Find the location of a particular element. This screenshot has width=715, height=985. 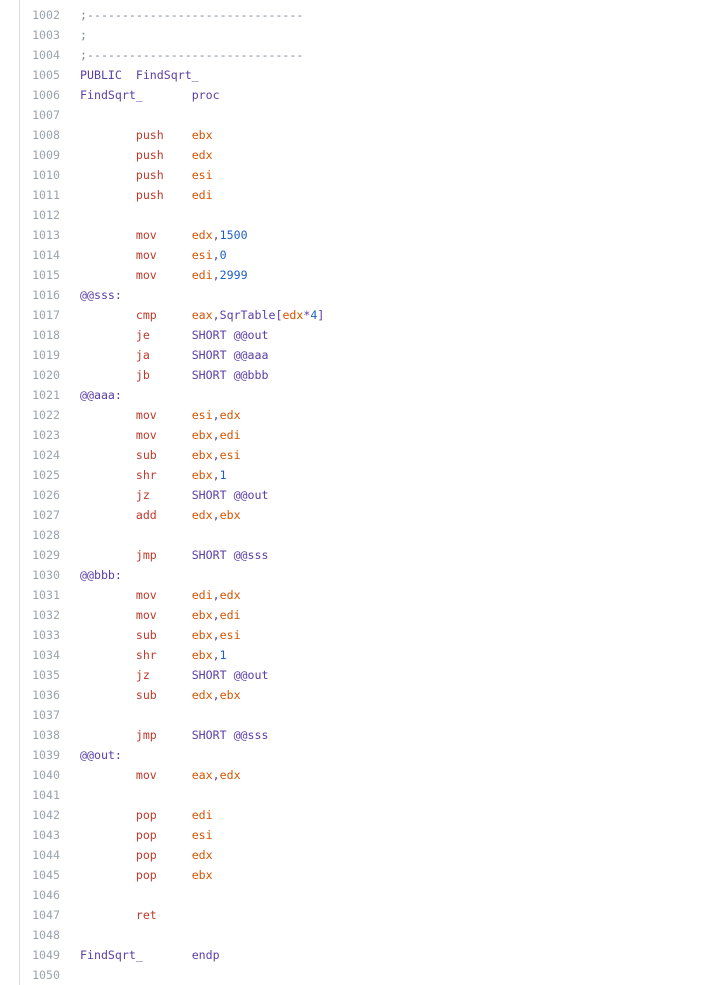

code-line: 1032 mov ebx,edi is located at coordinates (367, 615).